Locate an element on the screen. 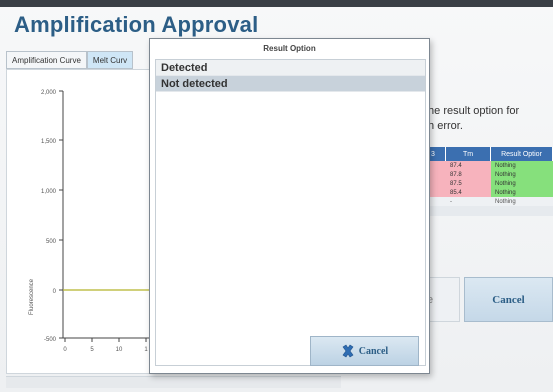 Image resolution: width=553 pixels, height=392 pixels. dialog-title: Result Option is located at coordinates (289, 48).